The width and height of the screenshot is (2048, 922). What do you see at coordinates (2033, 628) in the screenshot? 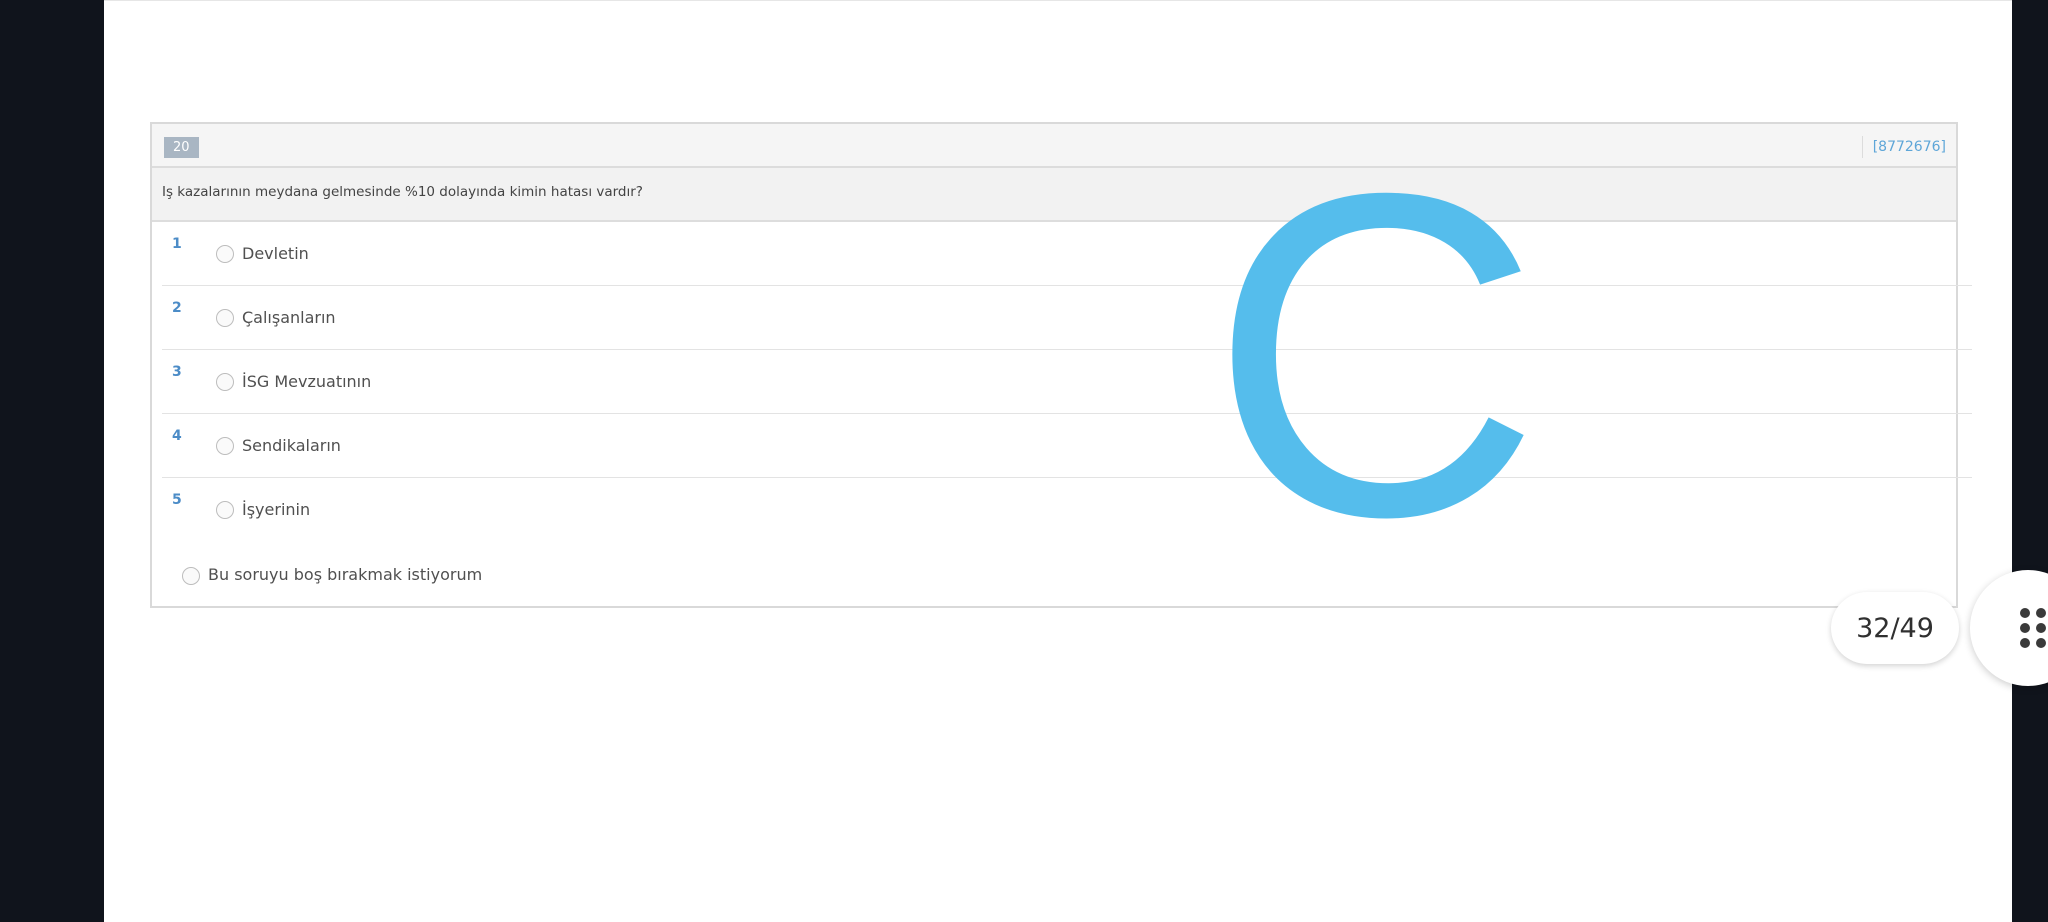
I see `grid-dots-icon` at bounding box center [2033, 628].